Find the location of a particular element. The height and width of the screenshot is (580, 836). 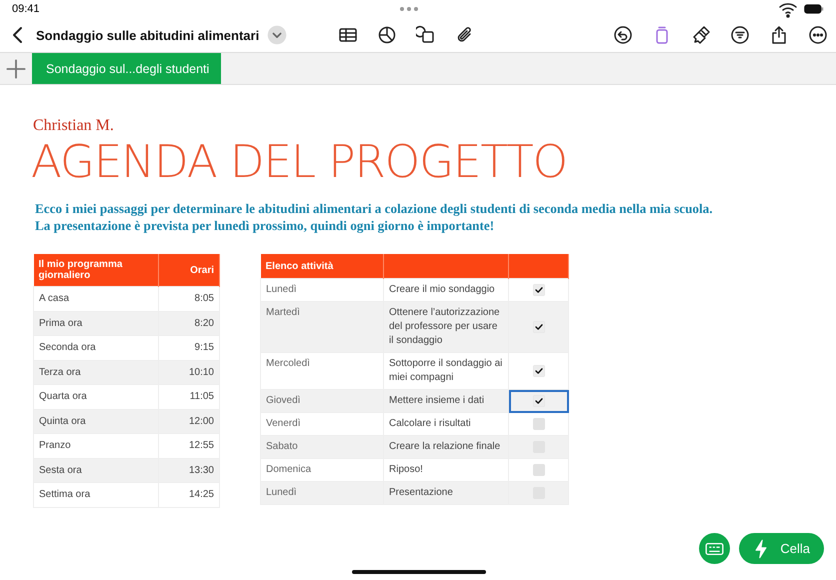

table-cell: 10:10 is located at coordinates (189, 372).